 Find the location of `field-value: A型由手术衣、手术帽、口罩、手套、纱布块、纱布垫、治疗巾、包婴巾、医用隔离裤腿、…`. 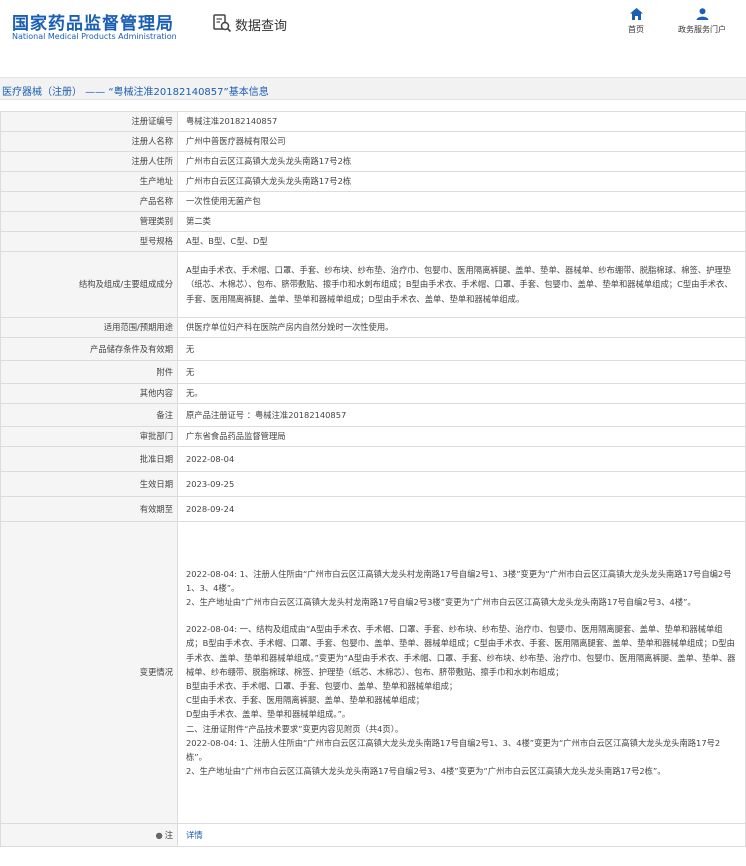

field-value: A型由手术衣、手术帽、口罩、手套、纱布块、纱布垫、治疗巾、包婴巾、医用隔离裤腿、… is located at coordinates (461, 284).